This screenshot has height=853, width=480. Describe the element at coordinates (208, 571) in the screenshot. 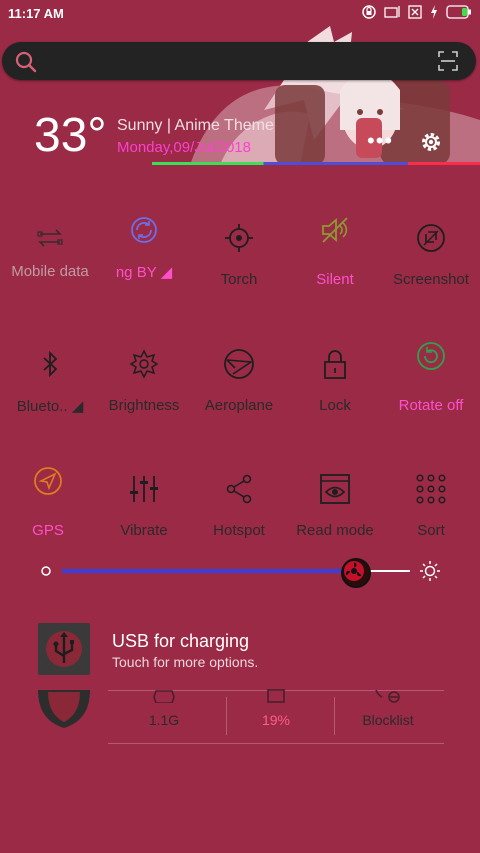

I see `slider-track-filled` at that location.